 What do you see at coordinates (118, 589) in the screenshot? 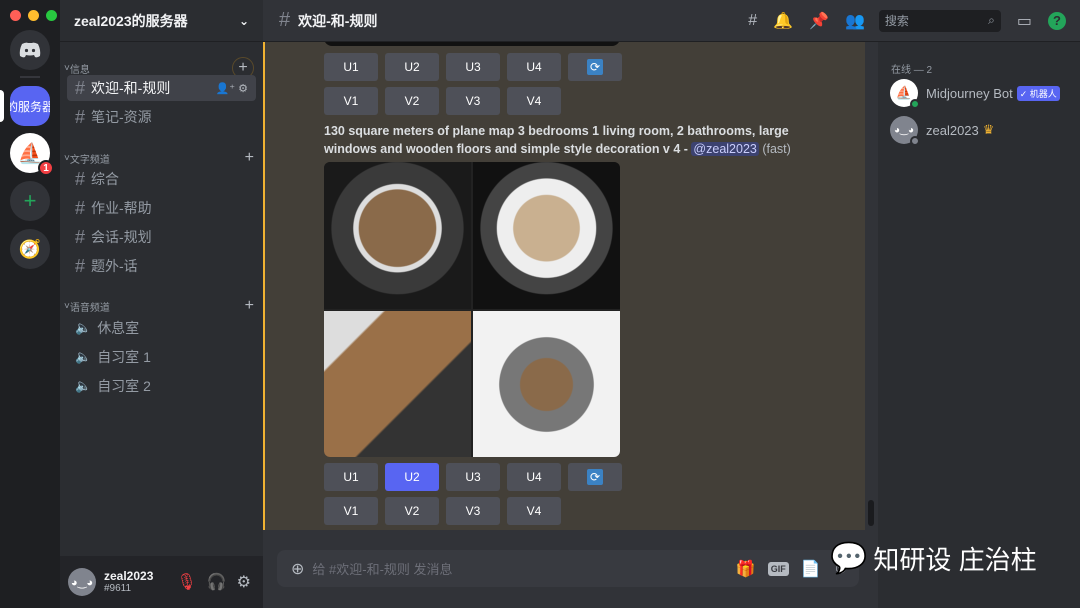
I see `user-tag: #9611` at bounding box center [118, 589].